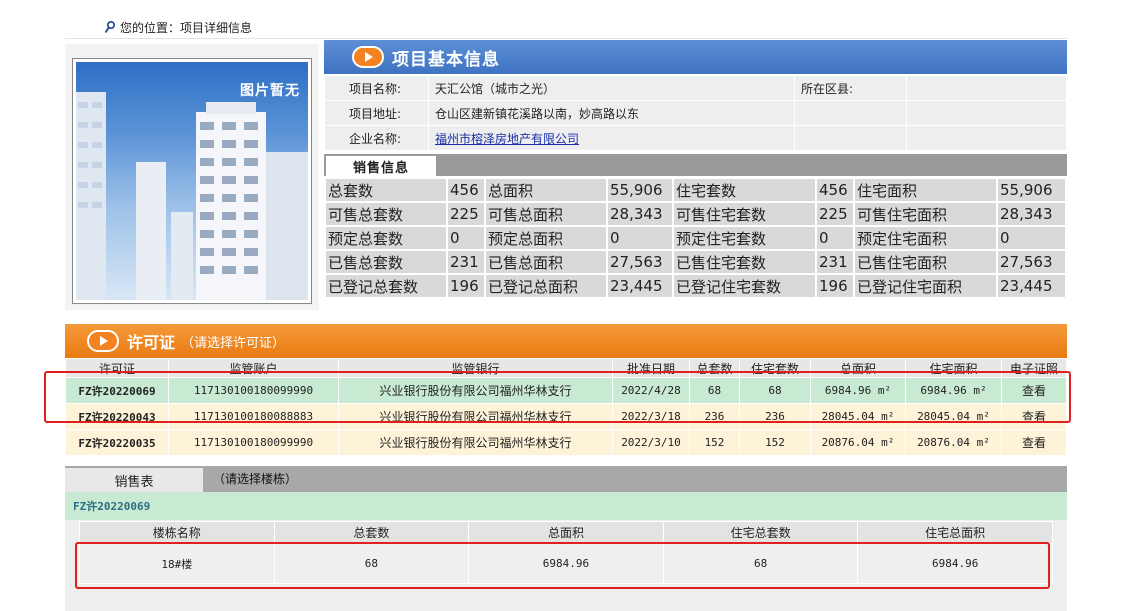  What do you see at coordinates (858, 390) in the screenshot?
I see `total-area: 6984.96 m²` at bounding box center [858, 390].